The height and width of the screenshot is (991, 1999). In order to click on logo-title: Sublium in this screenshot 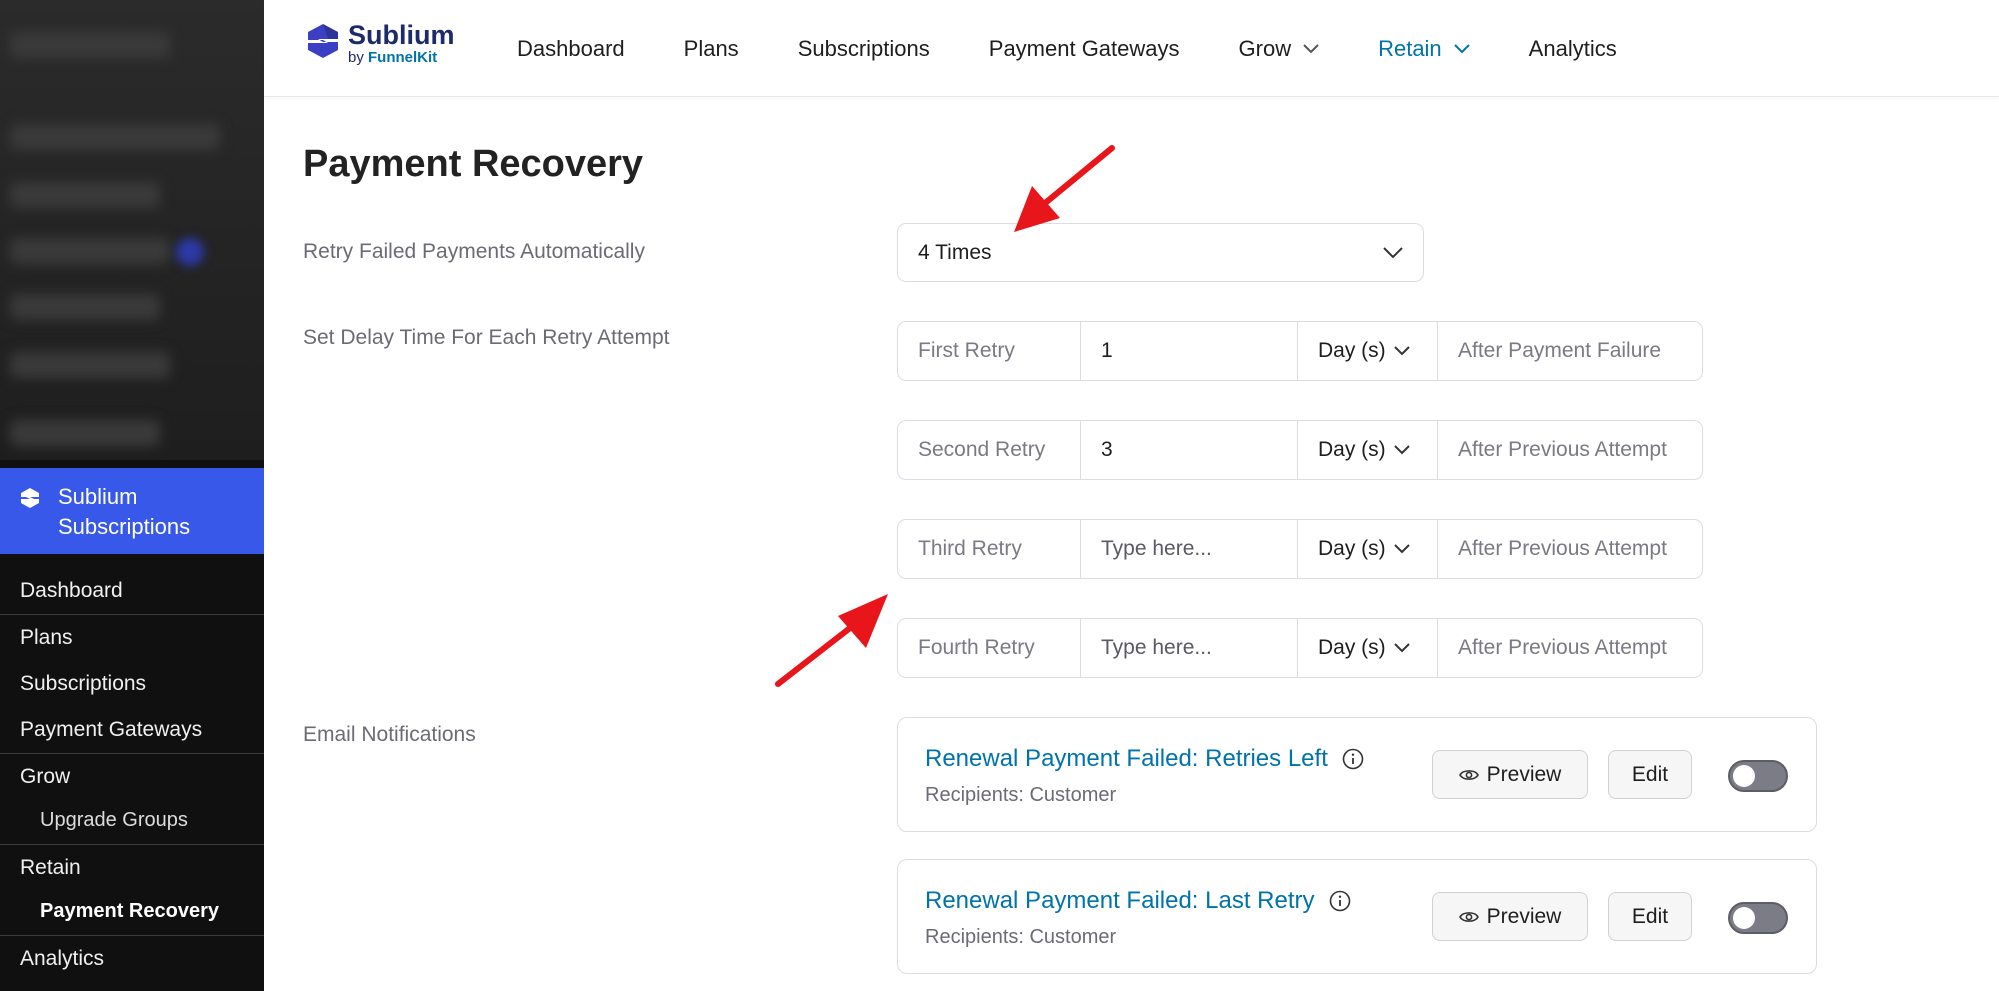, I will do `click(401, 35)`.